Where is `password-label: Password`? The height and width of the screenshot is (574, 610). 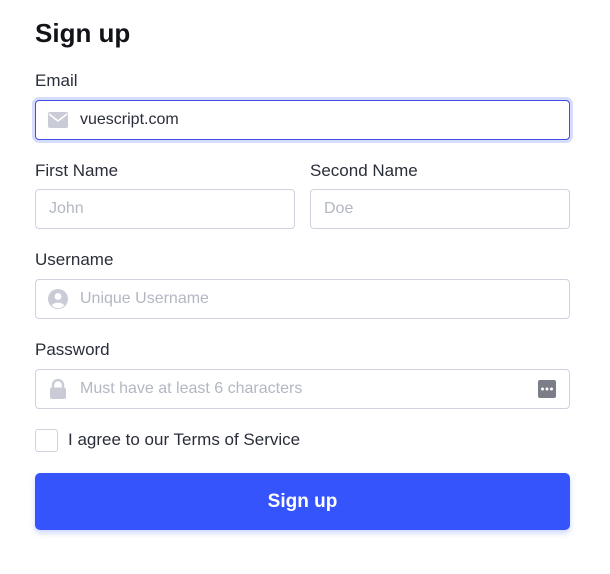 password-label: Password is located at coordinates (72, 349).